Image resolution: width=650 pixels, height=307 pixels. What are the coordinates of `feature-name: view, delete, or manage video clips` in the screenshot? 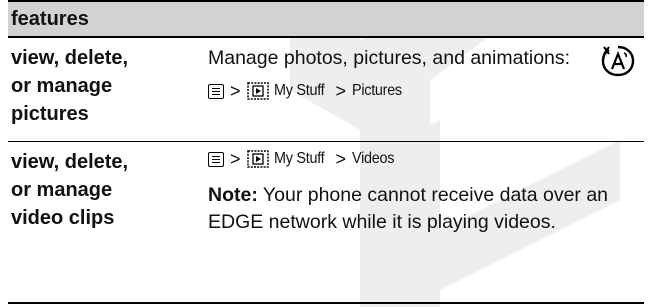 It's located at (70, 190).